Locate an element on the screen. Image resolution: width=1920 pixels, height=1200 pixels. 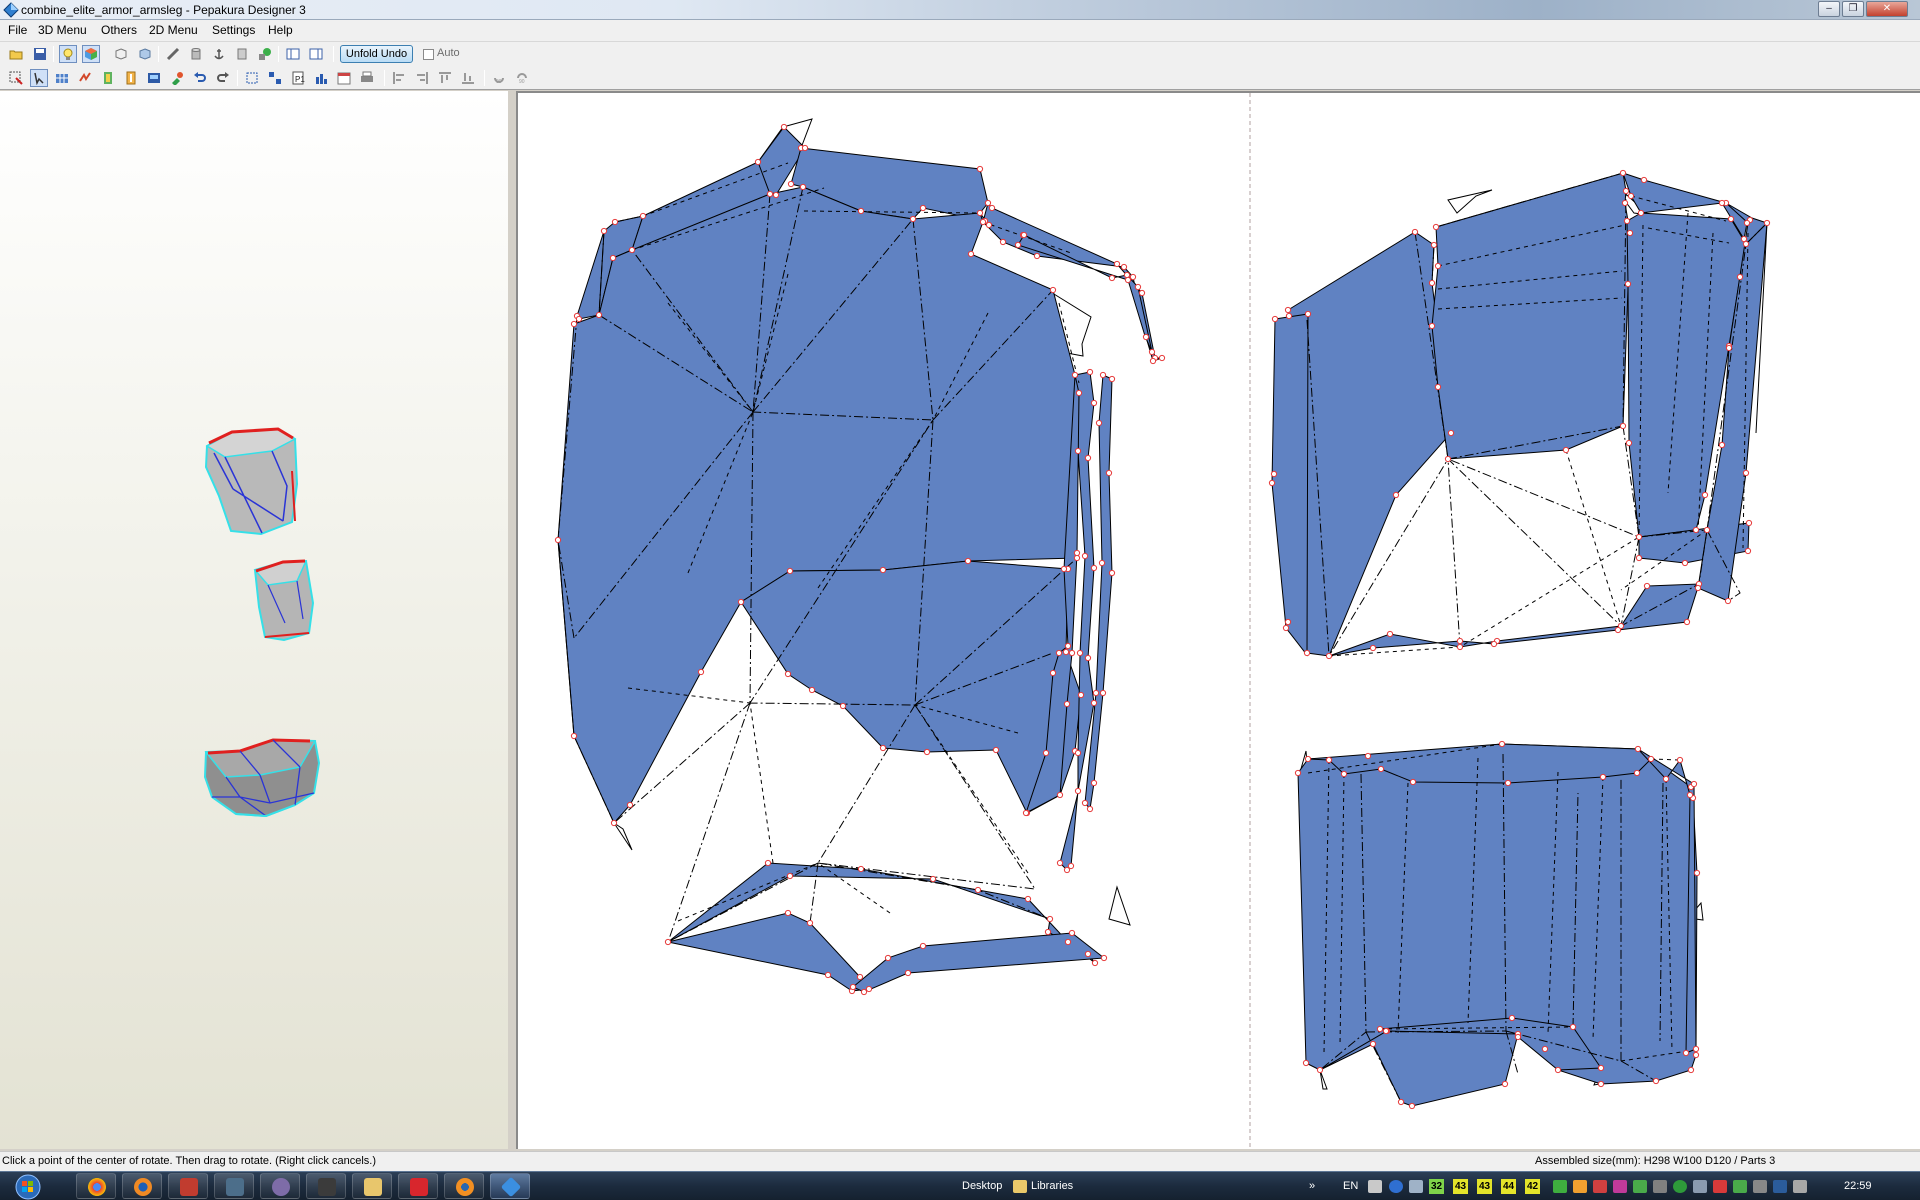
light-bulb-icon is located at coordinates (68, 54).